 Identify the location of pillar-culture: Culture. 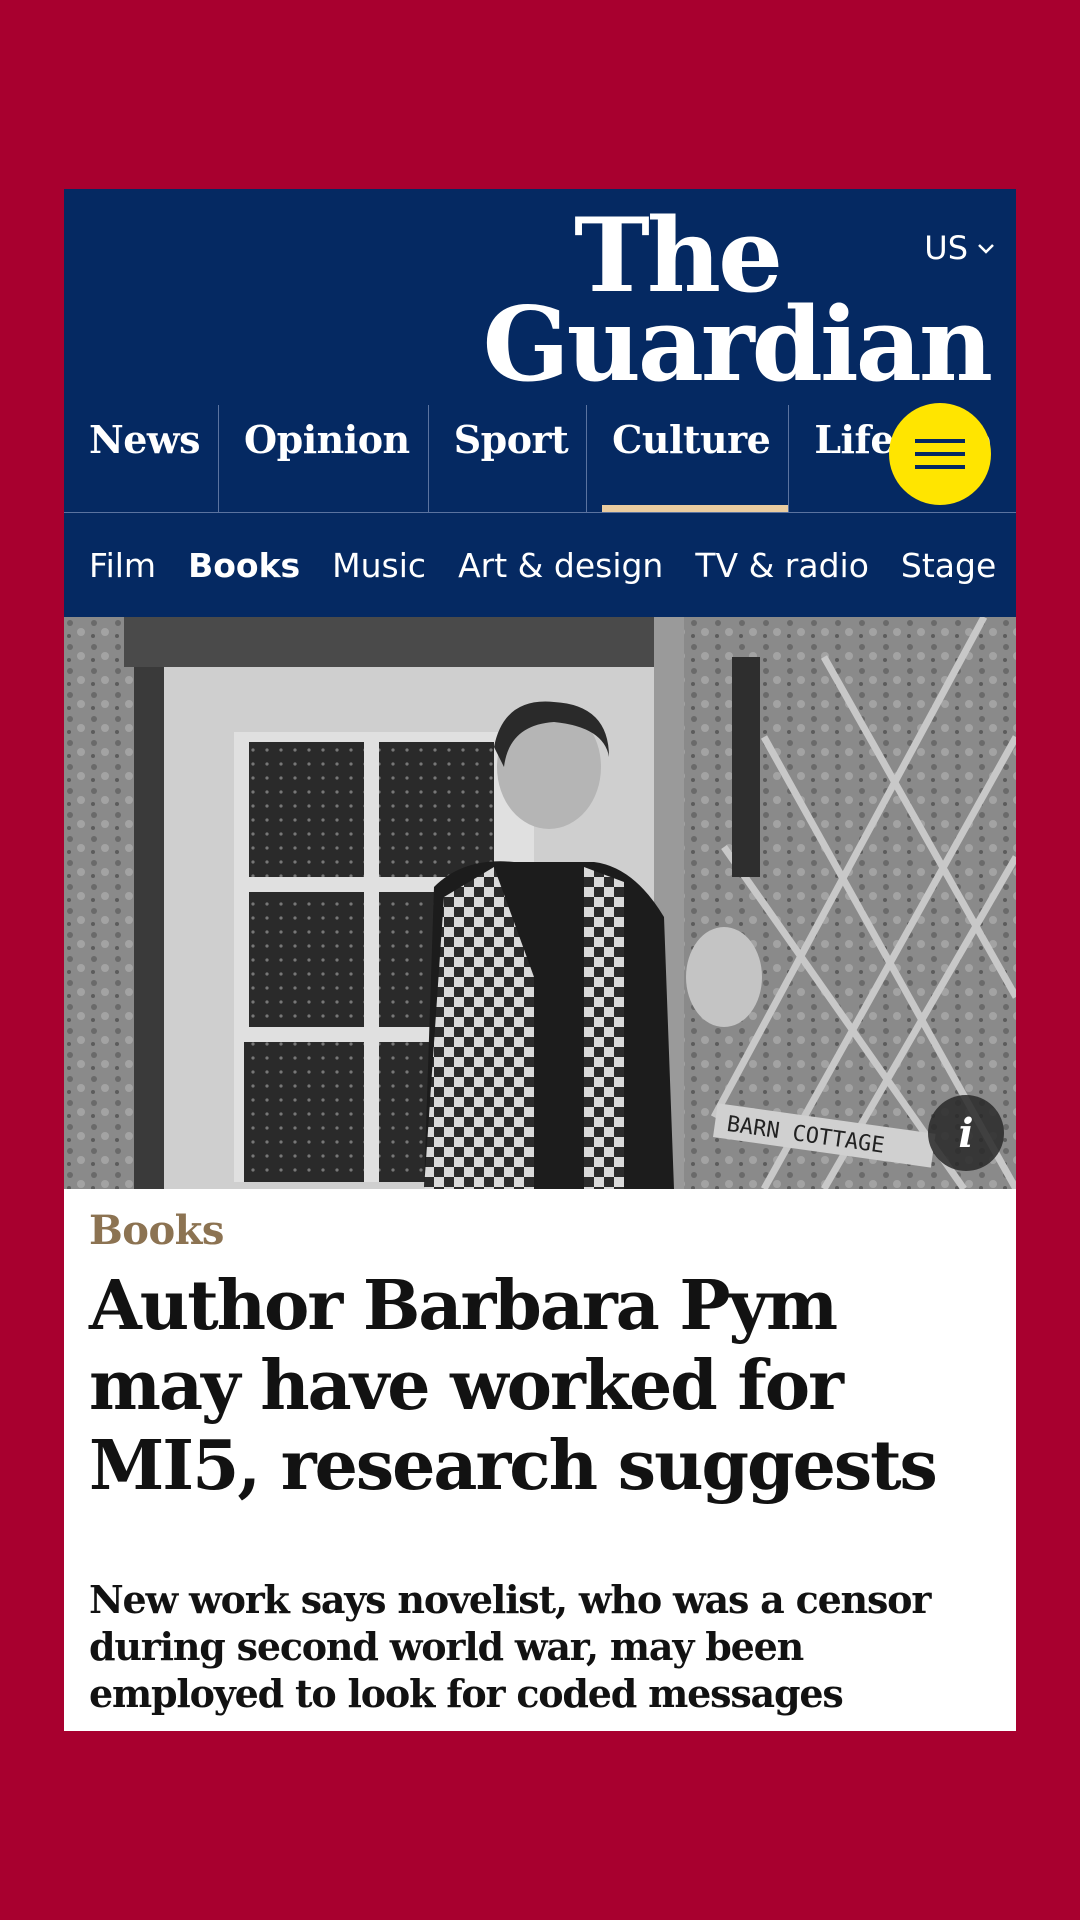
(687, 459).